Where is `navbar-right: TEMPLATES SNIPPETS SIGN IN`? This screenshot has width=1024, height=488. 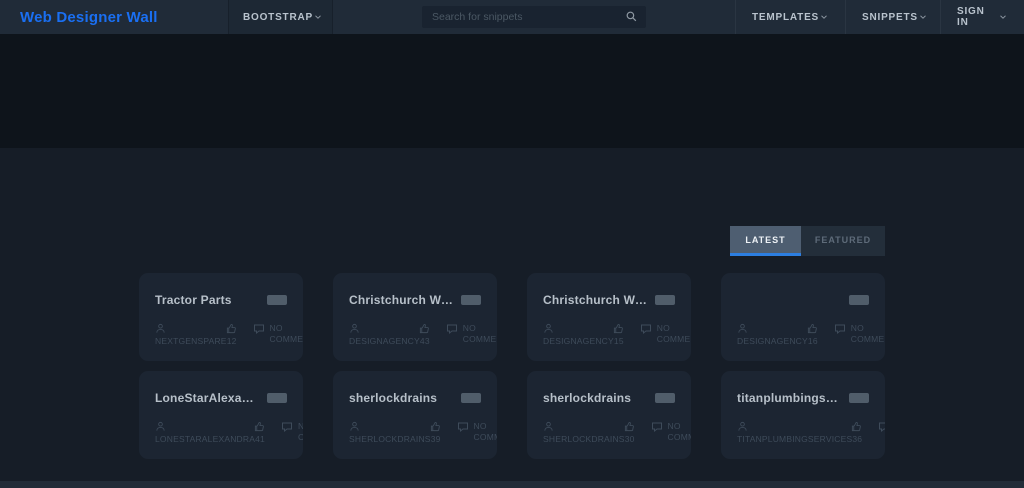 navbar-right: TEMPLATES SNIPPETS SIGN IN is located at coordinates (879, 17).